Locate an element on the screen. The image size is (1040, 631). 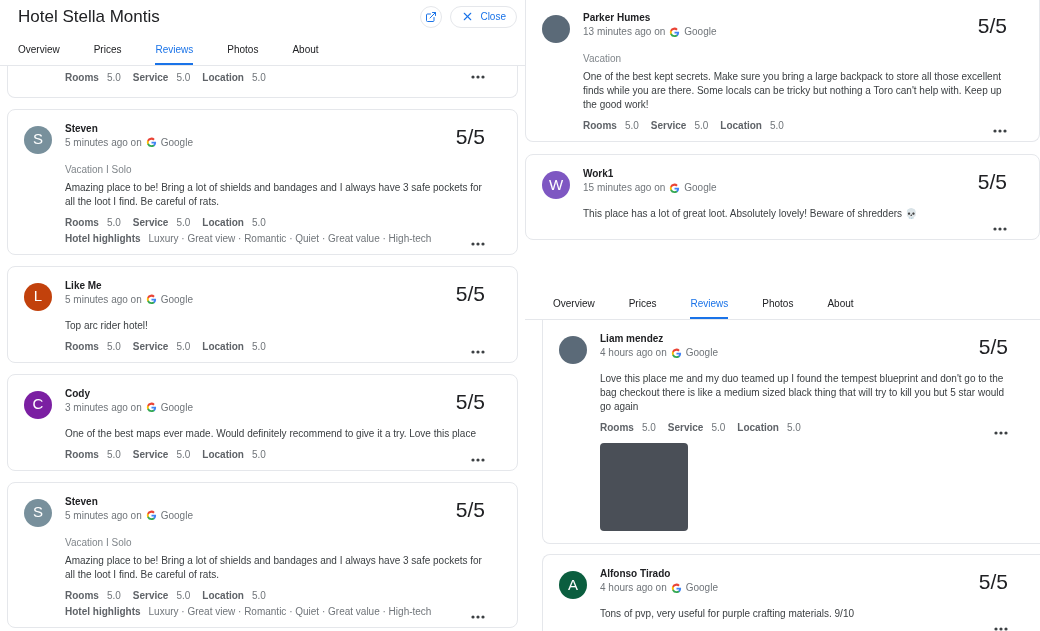
review-time: 3 minutes ago on is located at coordinates (103, 407).